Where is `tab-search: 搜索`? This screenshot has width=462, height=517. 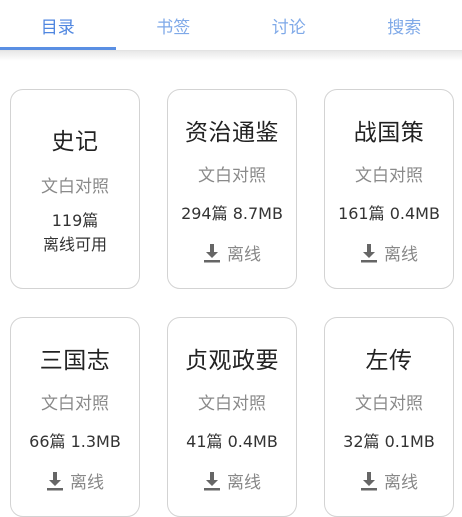 tab-search: 搜索 is located at coordinates (404, 25).